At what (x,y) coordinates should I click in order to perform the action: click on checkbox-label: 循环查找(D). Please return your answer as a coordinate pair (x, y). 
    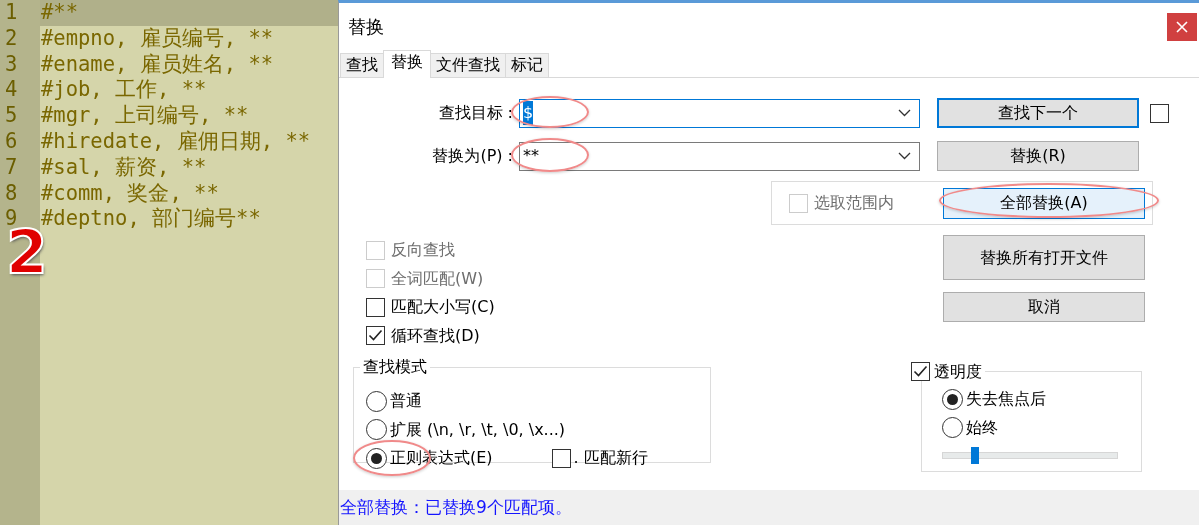
    Looking at the image, I should click on (435, 335).